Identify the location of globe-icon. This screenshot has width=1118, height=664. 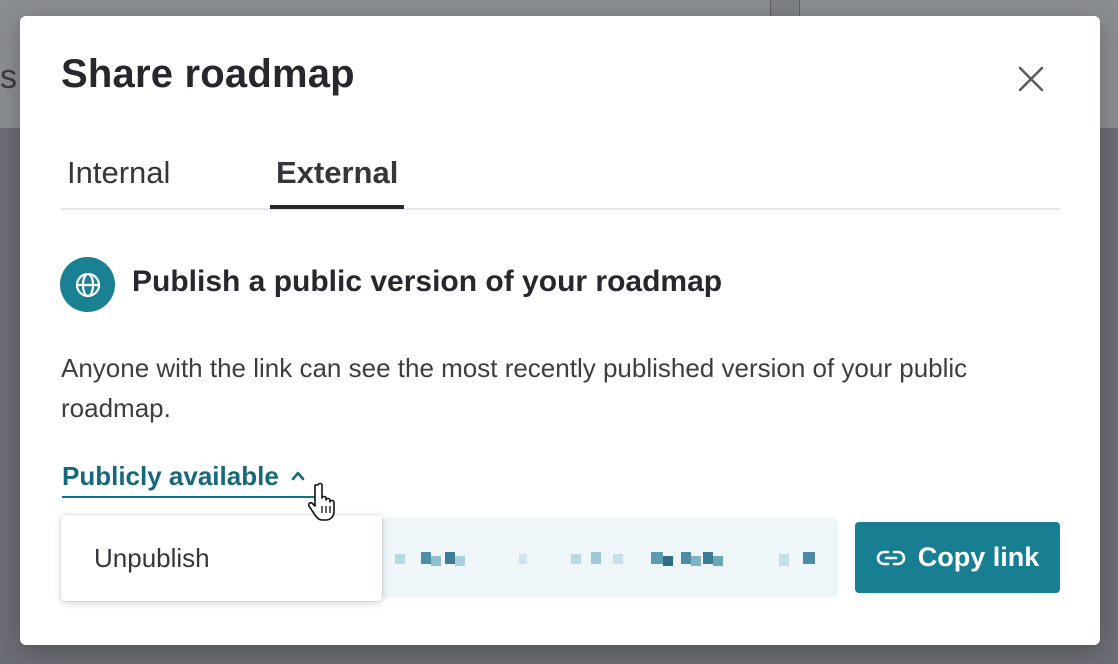
(87, 284).